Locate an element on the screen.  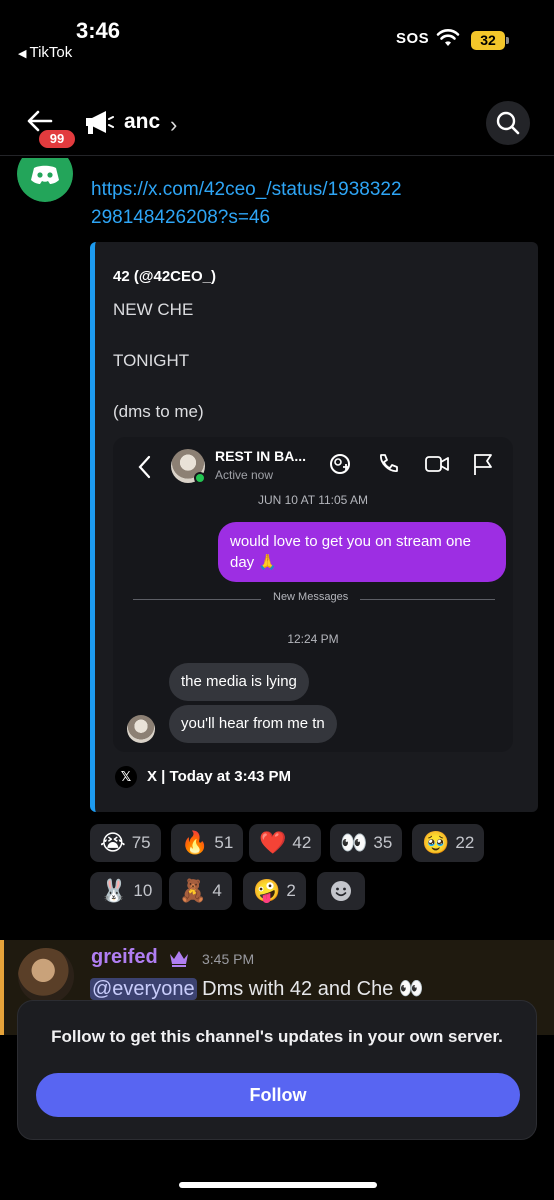
announcement-megaphone-icon is located at coordinates (100, 122).